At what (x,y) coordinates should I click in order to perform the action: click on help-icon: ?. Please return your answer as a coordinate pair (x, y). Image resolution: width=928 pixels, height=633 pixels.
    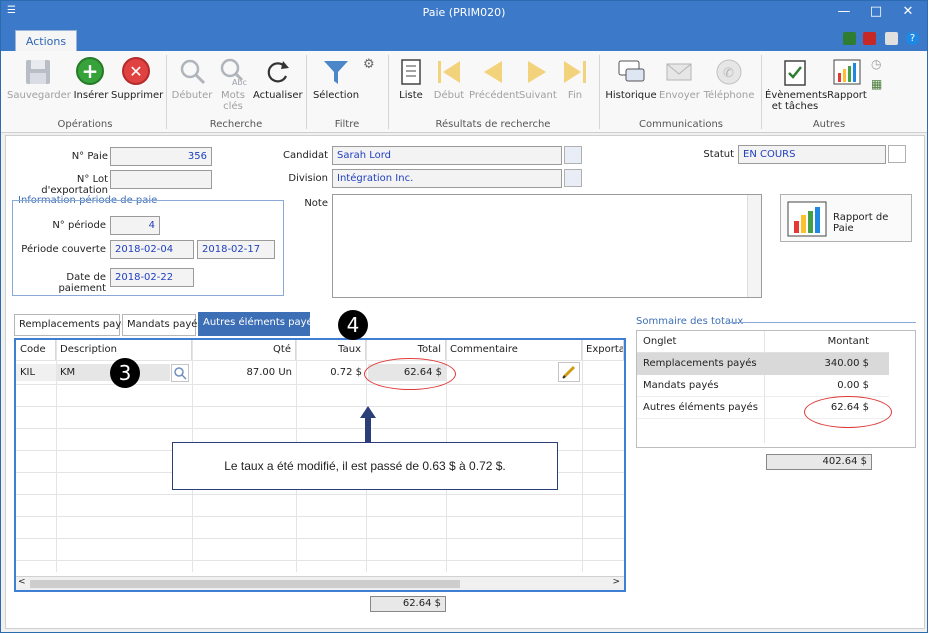
    Looking at the image, I should click on (912, 38).